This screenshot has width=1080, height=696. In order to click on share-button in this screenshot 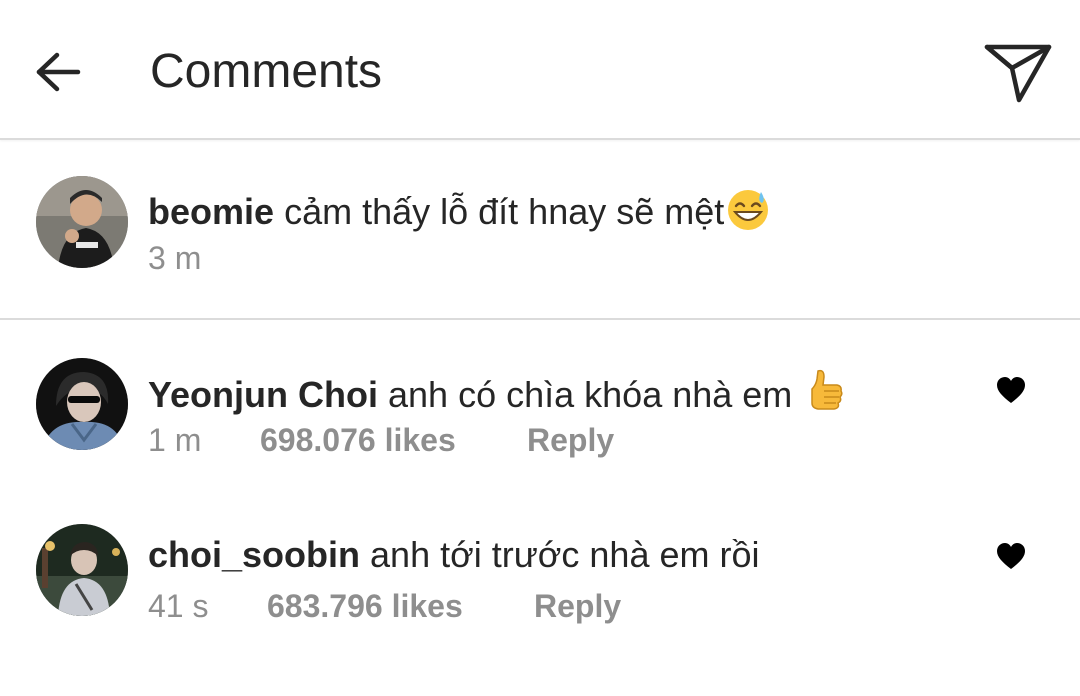, I will do `click(1018, 73)`.